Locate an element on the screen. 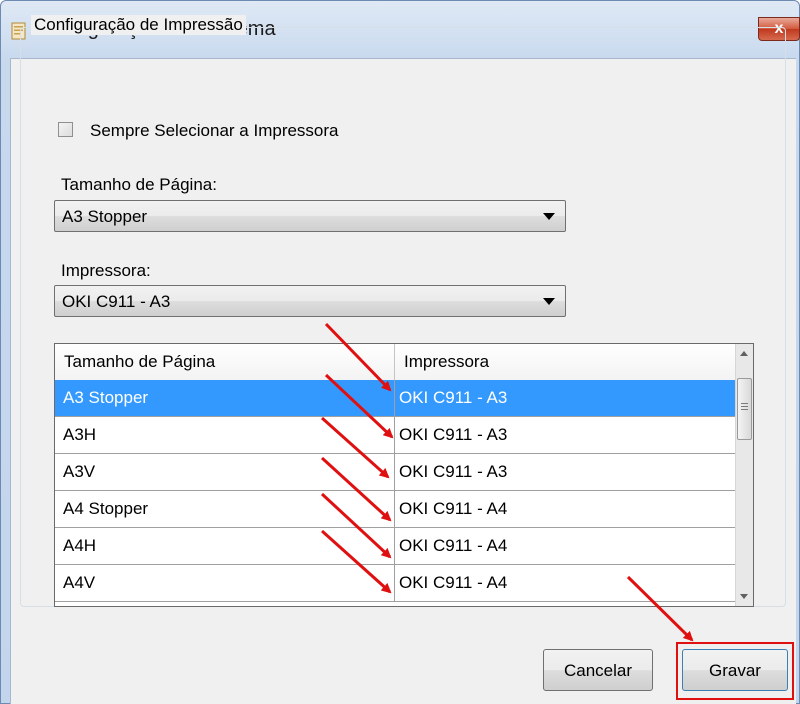 The image size is (800, 704). table-row: A4 Stopper OKI C911 - A4 is located at coordinates (395, 509).